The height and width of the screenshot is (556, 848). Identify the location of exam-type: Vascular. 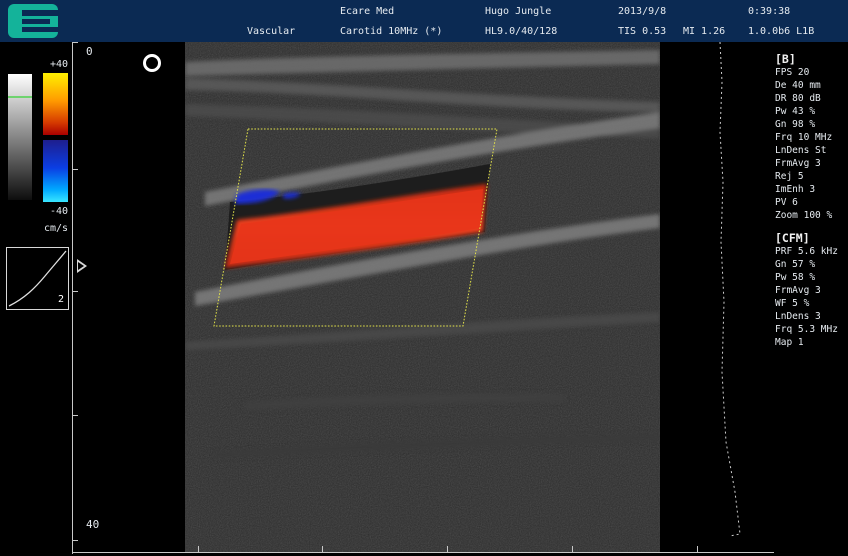
(271, 31).